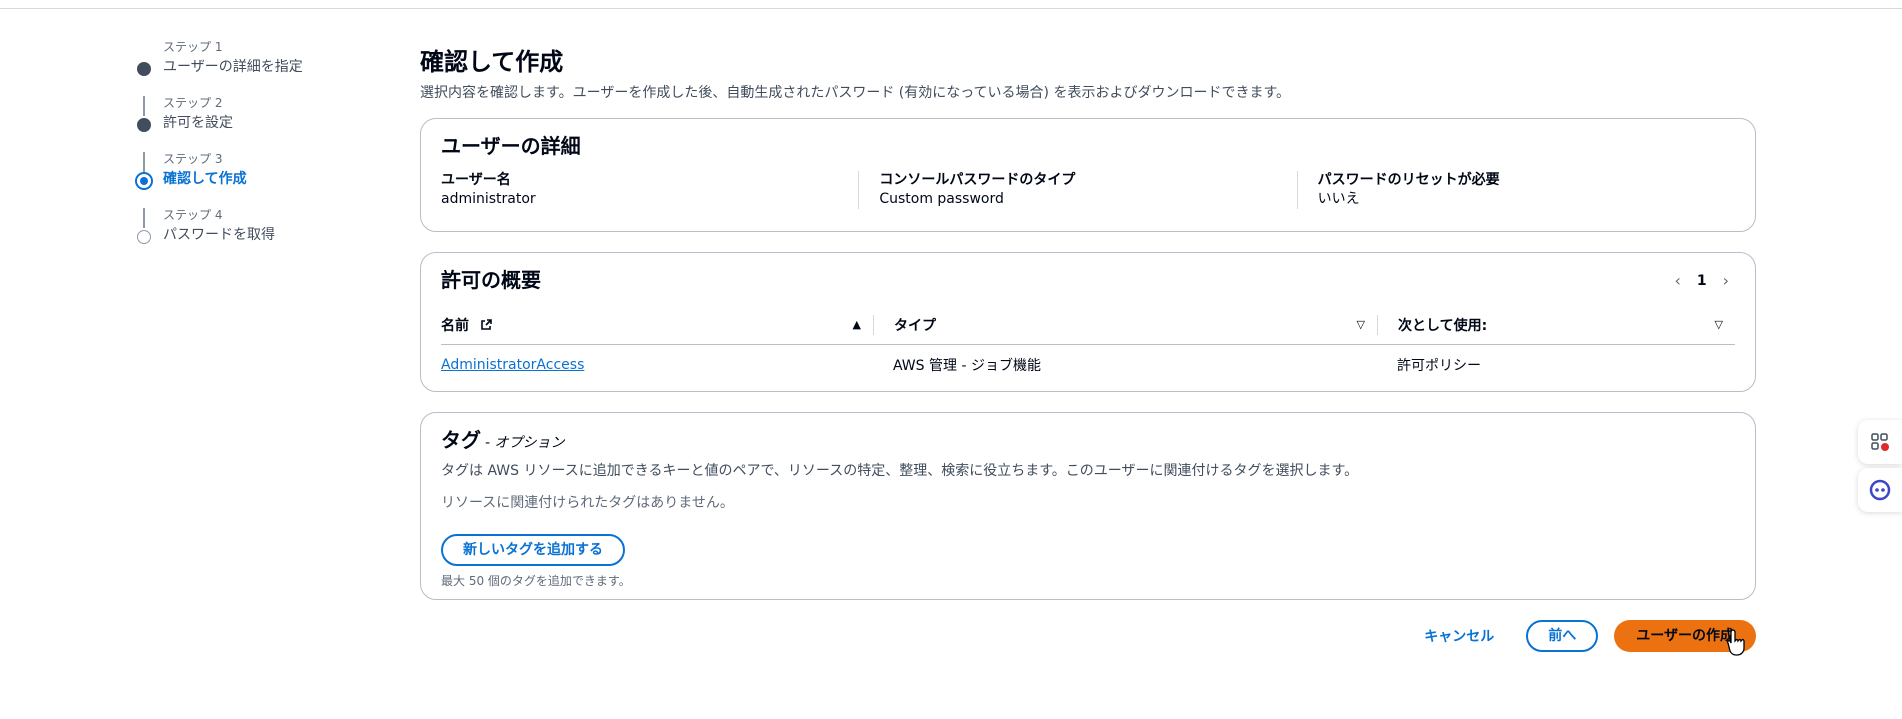  I want to click on apps-widget, so click(1880, 442).